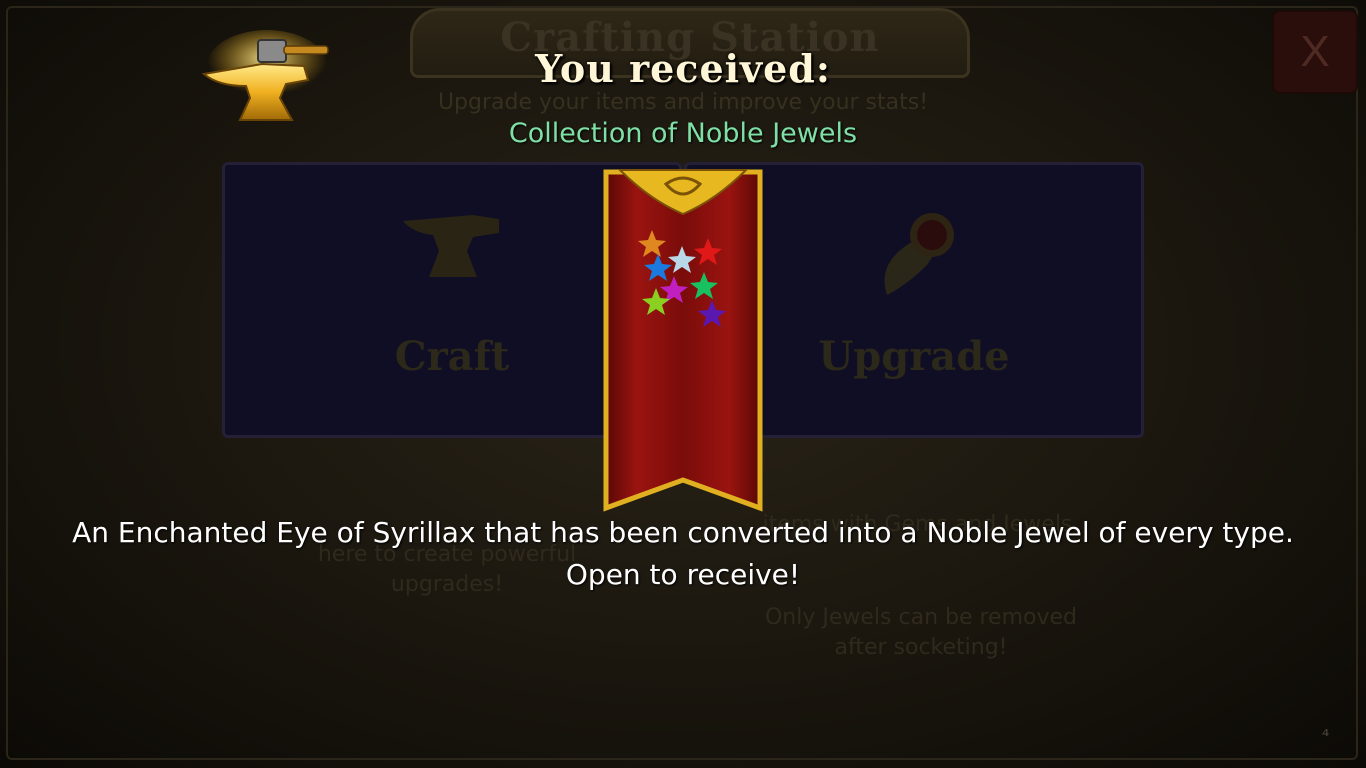 Image resolution: width=1366 pixels, height=768 pixels. I want to click on gem-sword-icon, so click(919, 254).